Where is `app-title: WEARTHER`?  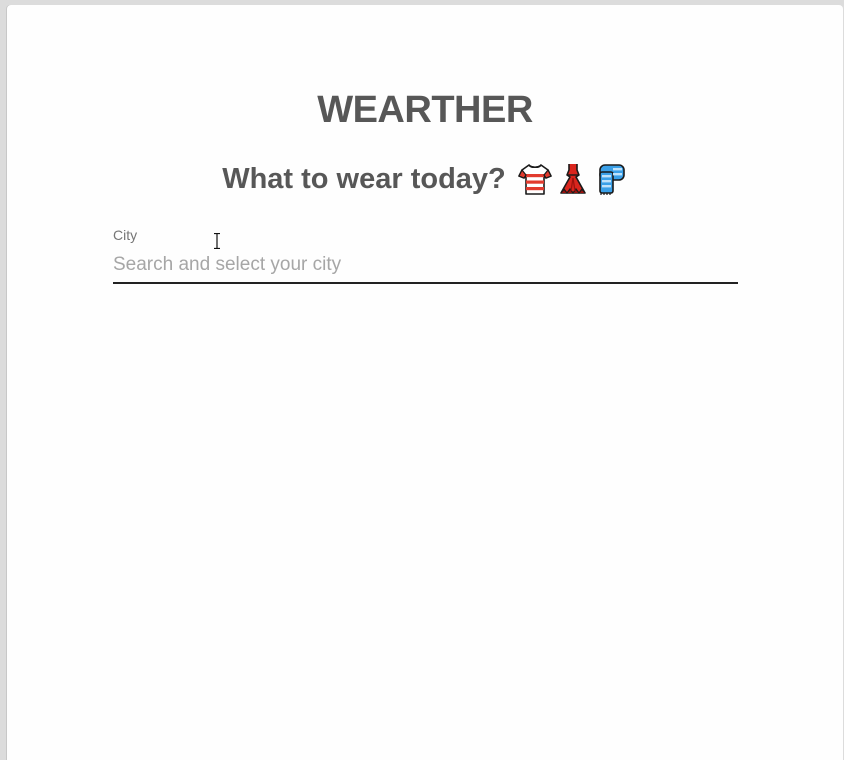 app-title: WEARTHER is located at coordinates (425, 110).